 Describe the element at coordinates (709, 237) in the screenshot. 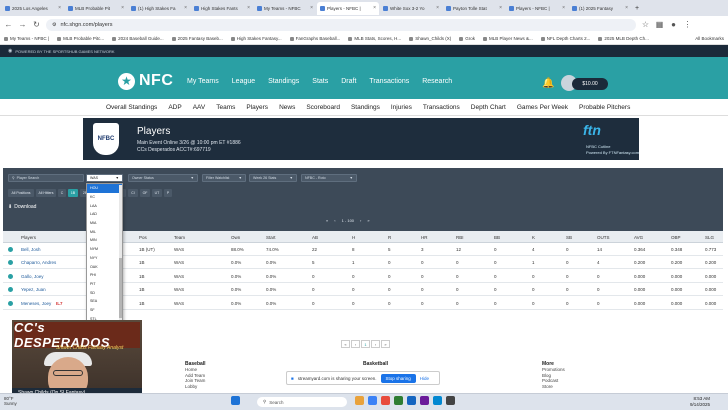

I see `column-header: SLG` at that location.